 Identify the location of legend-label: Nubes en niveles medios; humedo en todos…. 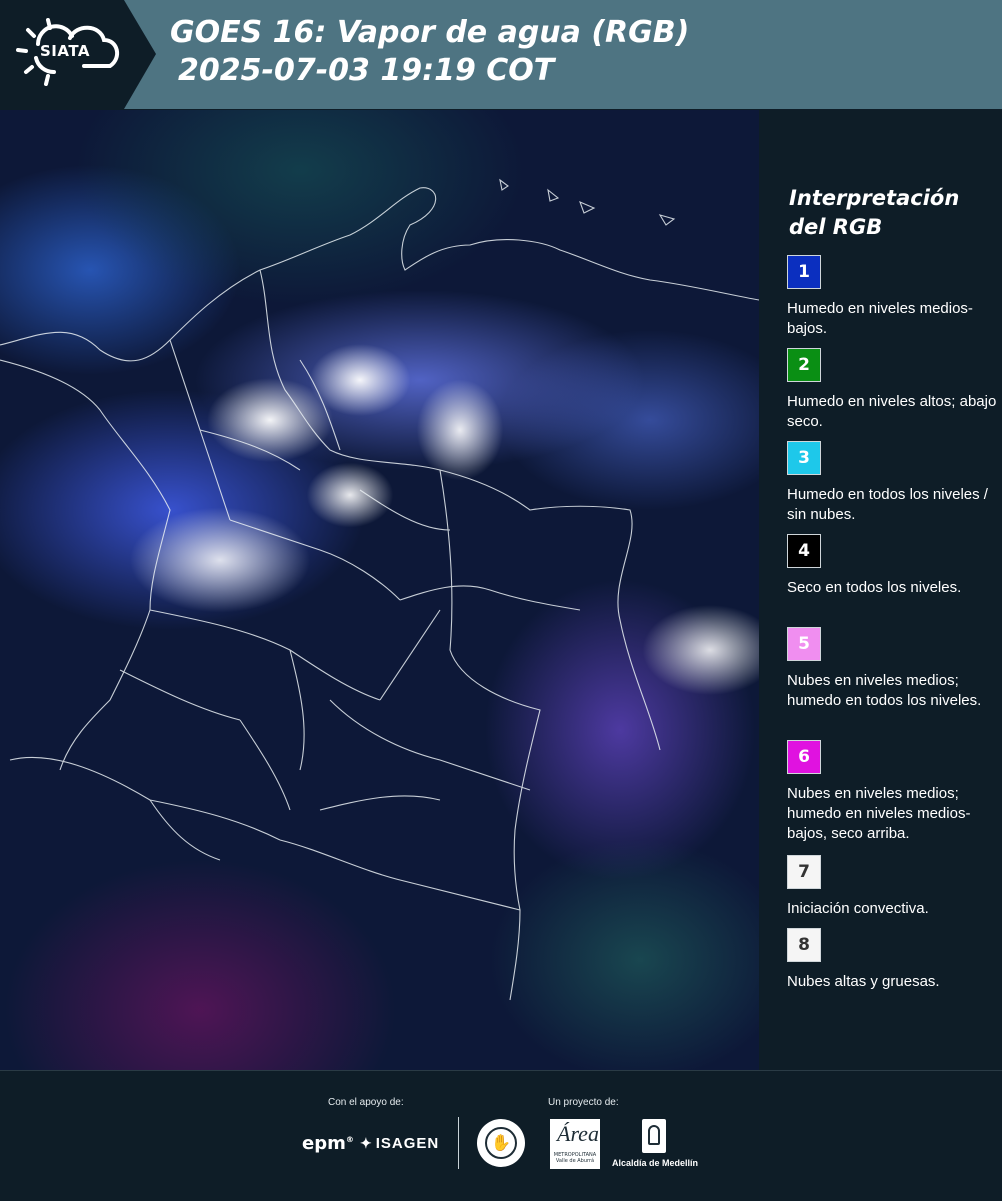
(884, 690).